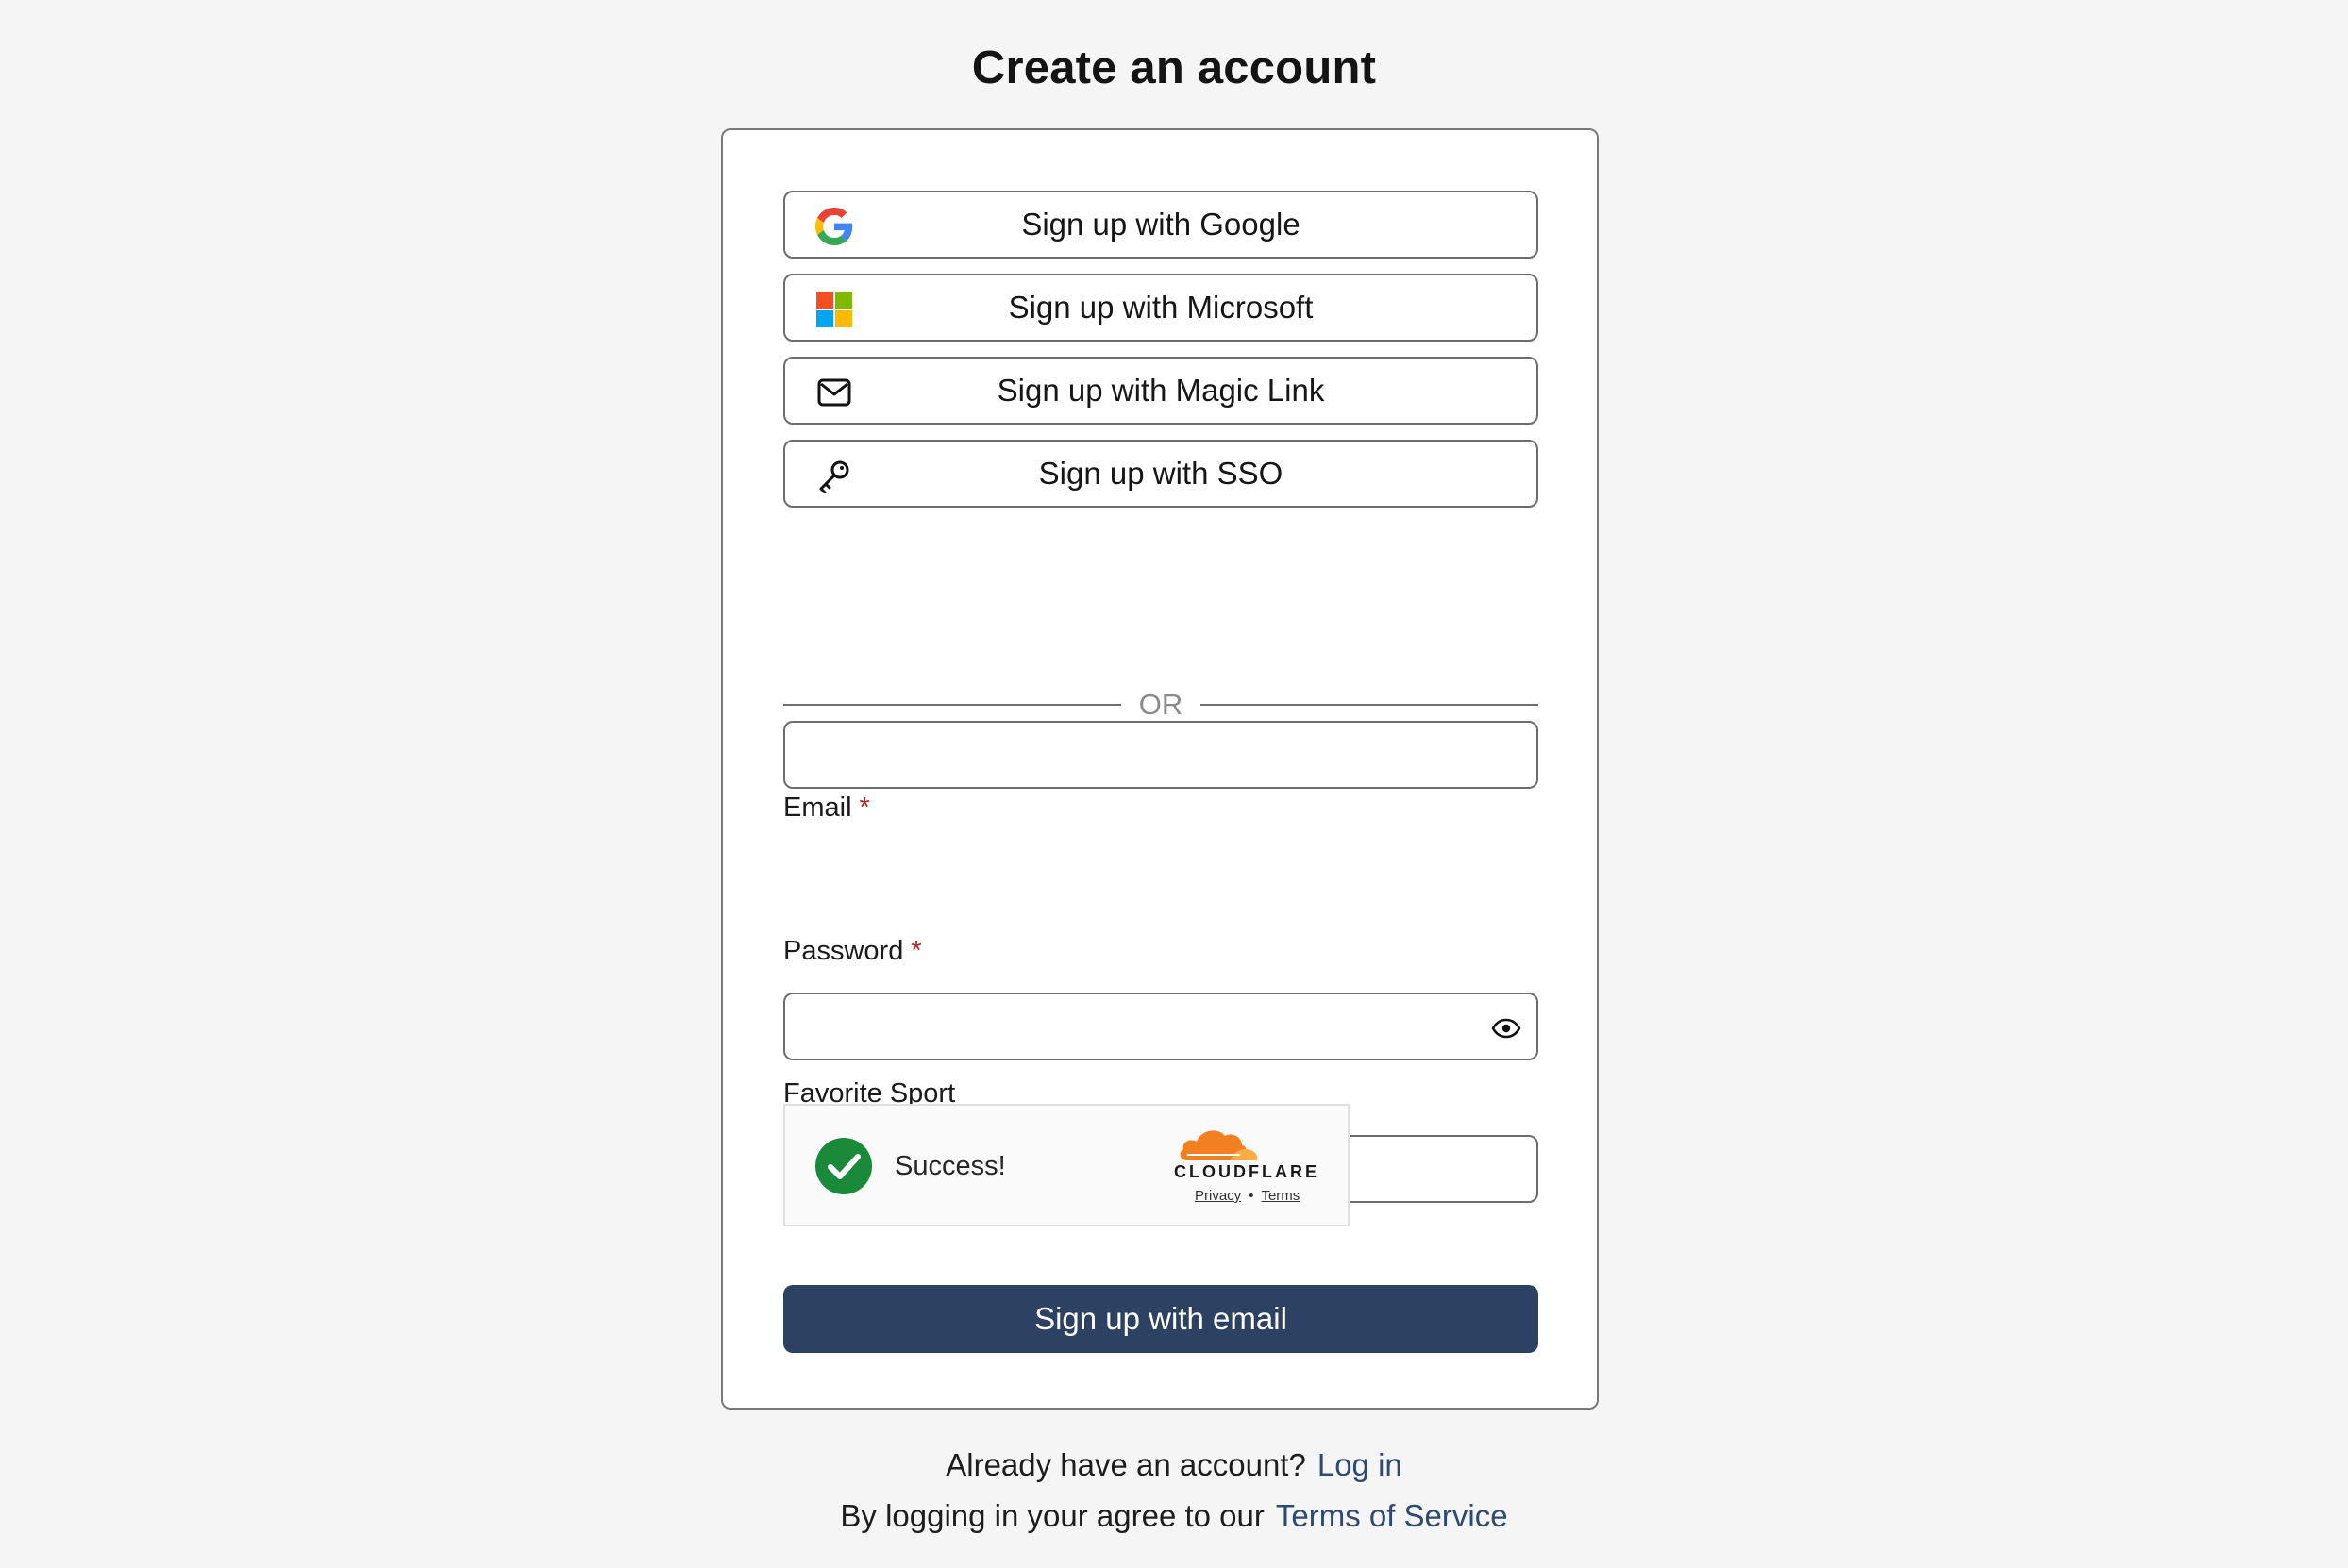  I want to click on password-label: Password *, so click(852, 951).